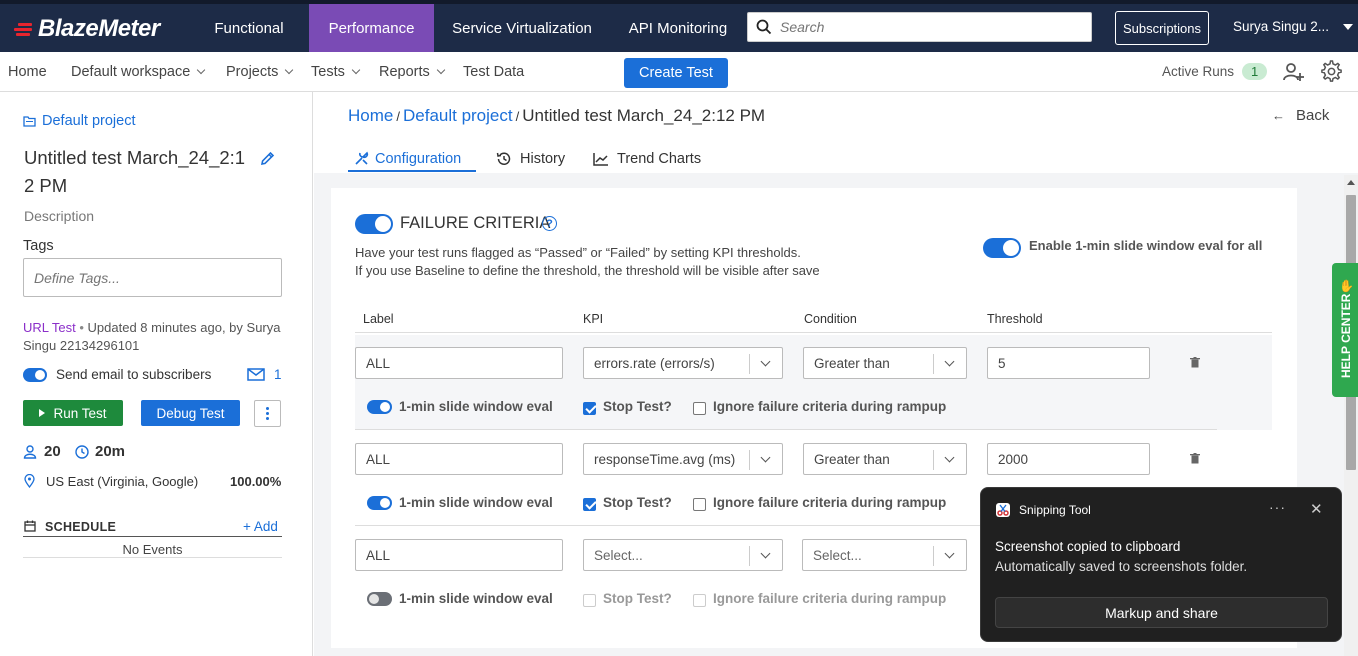 The width and height of the screenshot is (1358, 656). What do you see at coordinates (135, 171) in the screenshot?
I see `test-title: Untitled test March_24_2:12 PM` at bounding box center [135, 171].